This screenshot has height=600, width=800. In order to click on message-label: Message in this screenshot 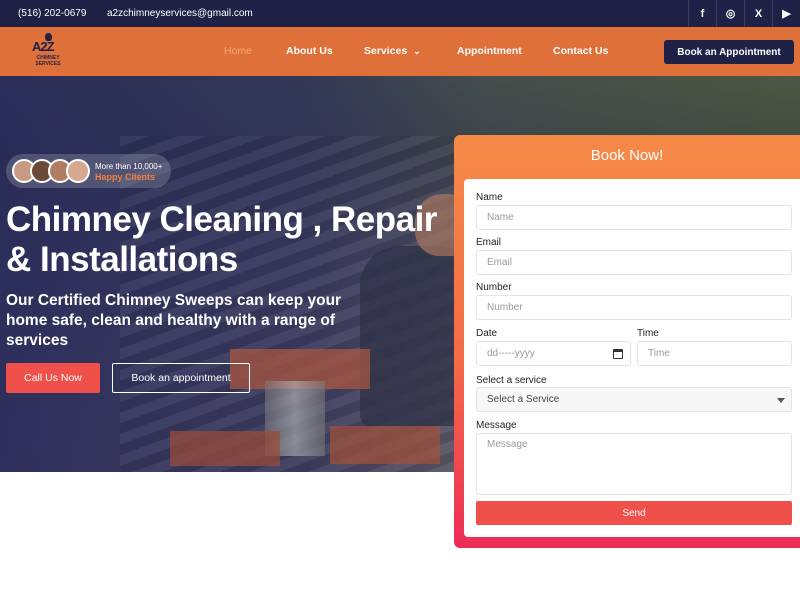, I will do `click(496, 425)`.